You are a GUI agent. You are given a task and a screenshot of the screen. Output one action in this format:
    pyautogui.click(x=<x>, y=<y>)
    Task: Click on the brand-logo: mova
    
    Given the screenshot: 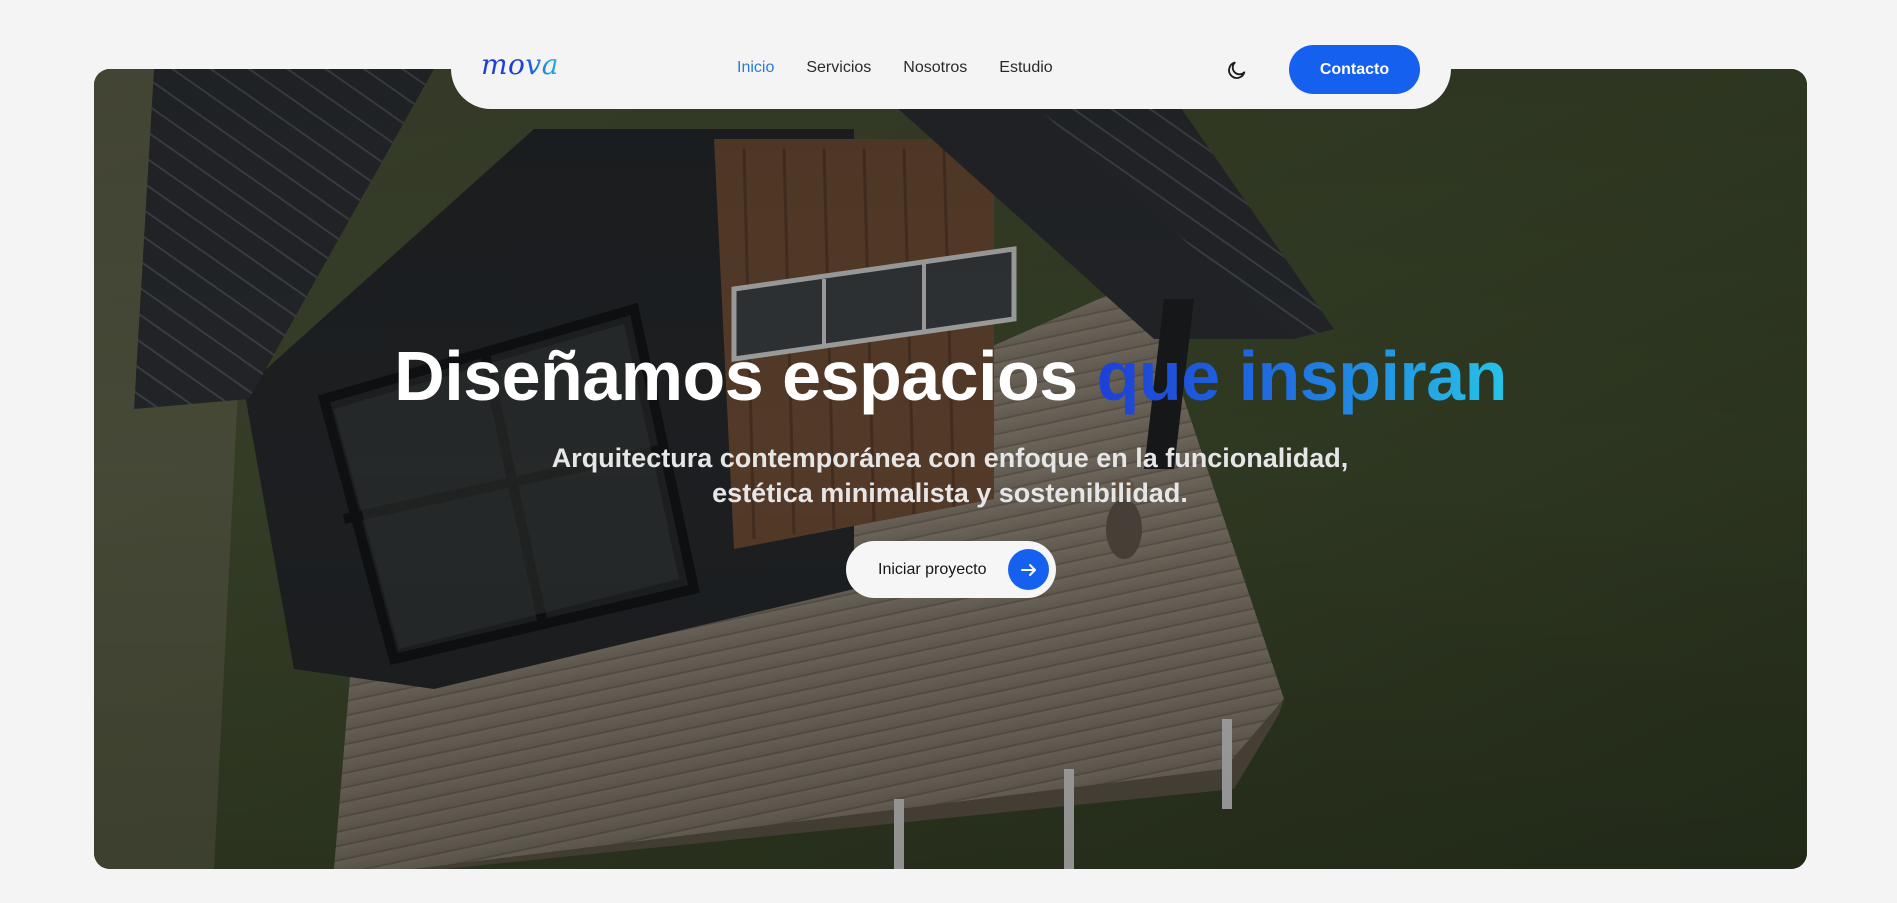 What is the action you would take?
    pyautogui.click(x=520, y=64)
    